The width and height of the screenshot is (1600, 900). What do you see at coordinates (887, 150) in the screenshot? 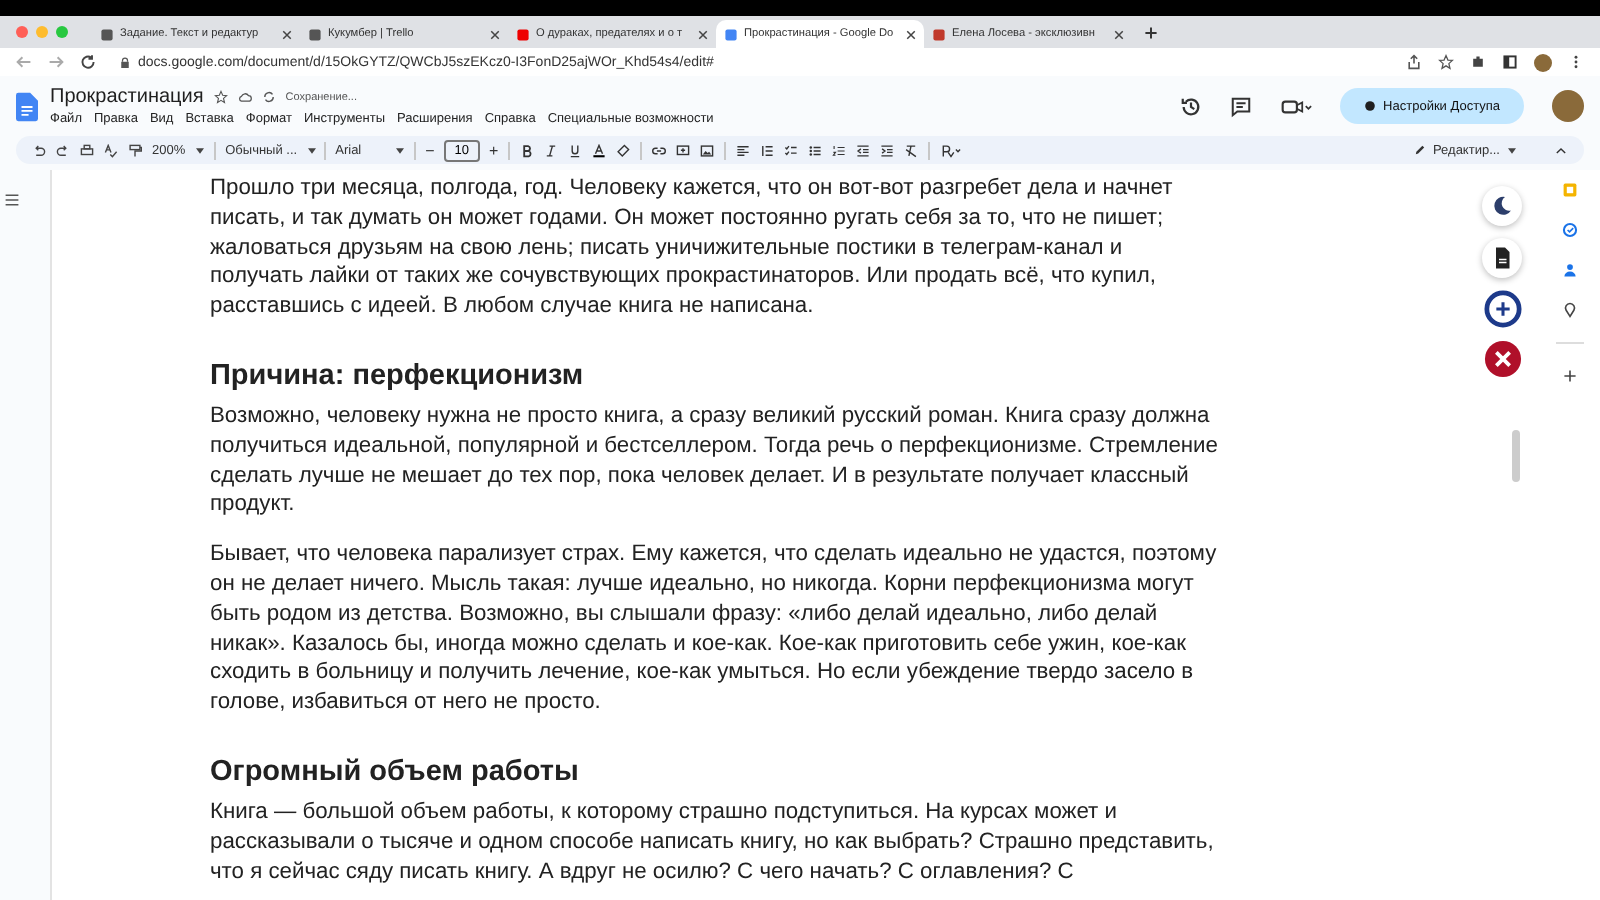
I see `increase-indent-icon` at bounding box center [887, 150].